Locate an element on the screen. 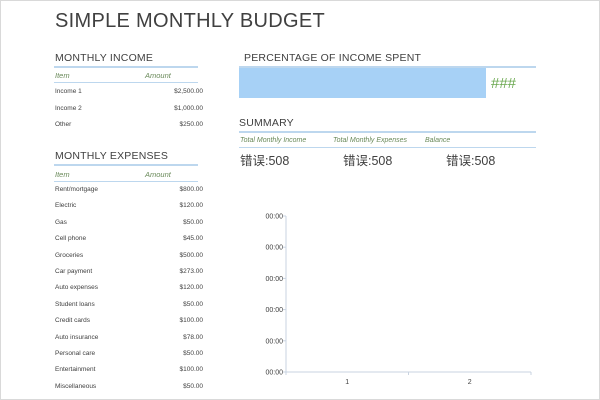 This screenshot has width=600, height=400. expense-item-label: Credit cards is located at coordinates (73, 321).